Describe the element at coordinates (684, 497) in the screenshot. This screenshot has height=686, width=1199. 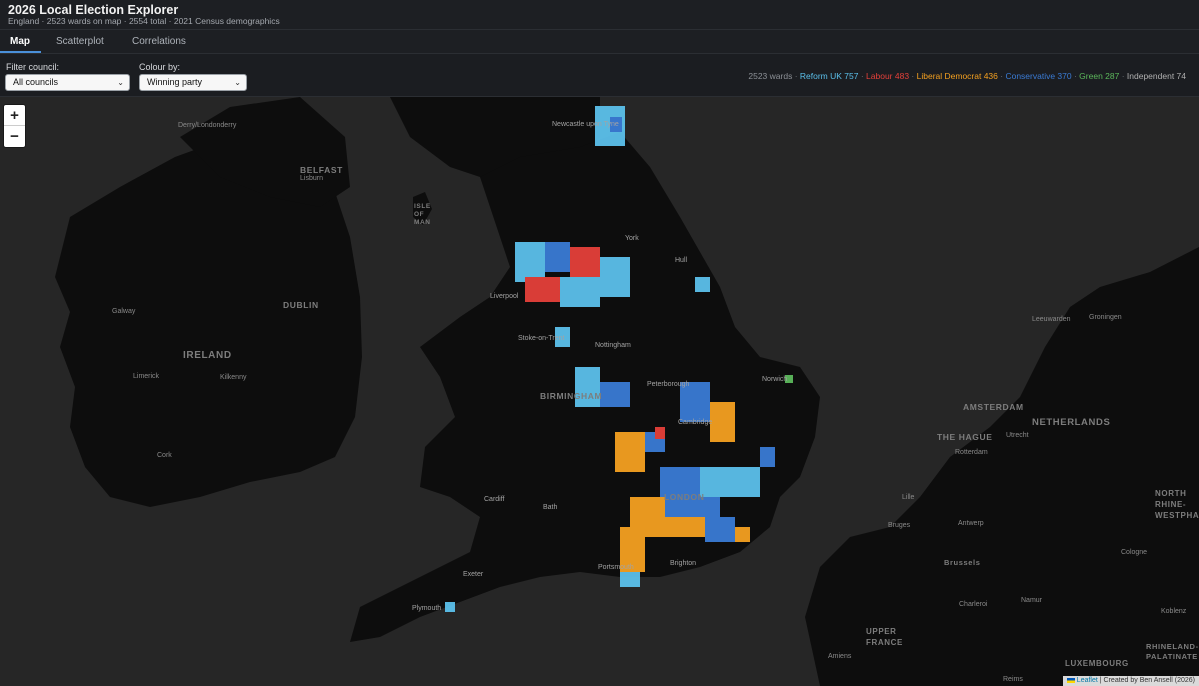
I see `place-label: LONDON` at that location.